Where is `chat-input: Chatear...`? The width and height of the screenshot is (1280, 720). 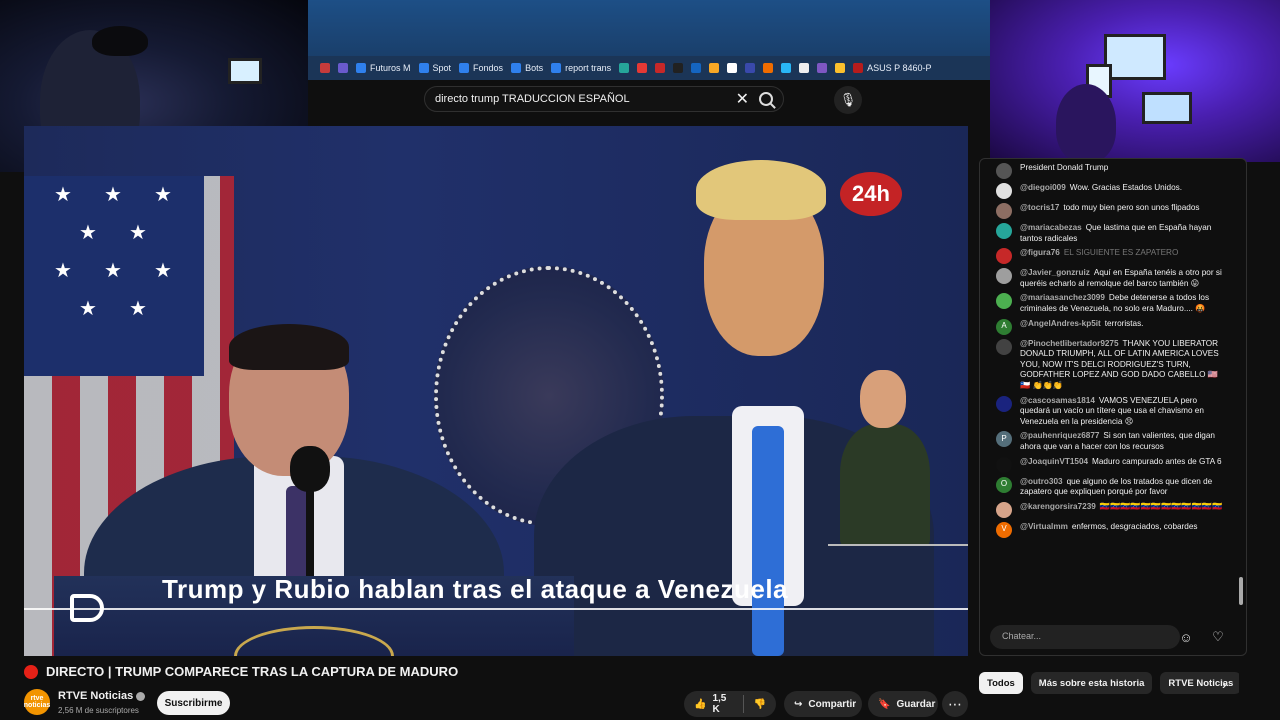
chat-input: Chatear... is located at coordinates (1085, 637).